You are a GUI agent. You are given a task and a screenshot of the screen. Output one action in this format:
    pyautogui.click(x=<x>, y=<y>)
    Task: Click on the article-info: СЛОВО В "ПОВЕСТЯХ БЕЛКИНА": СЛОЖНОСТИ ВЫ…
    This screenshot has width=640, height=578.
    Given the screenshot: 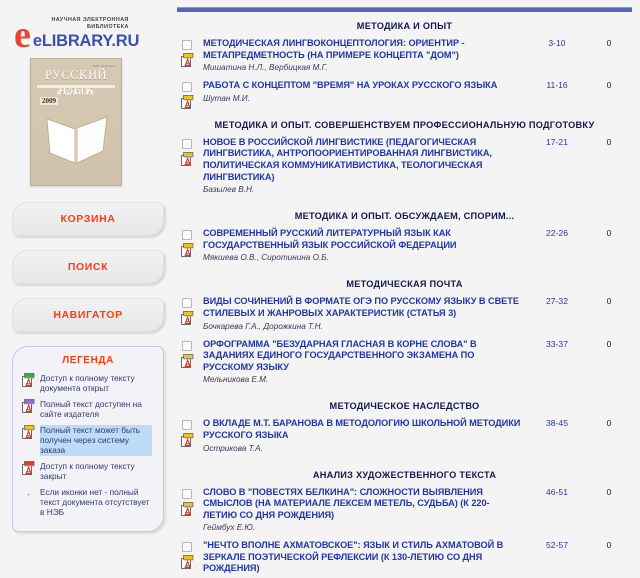 What is the action you would take?
    pyautogui.click(x=365, y=510)
    